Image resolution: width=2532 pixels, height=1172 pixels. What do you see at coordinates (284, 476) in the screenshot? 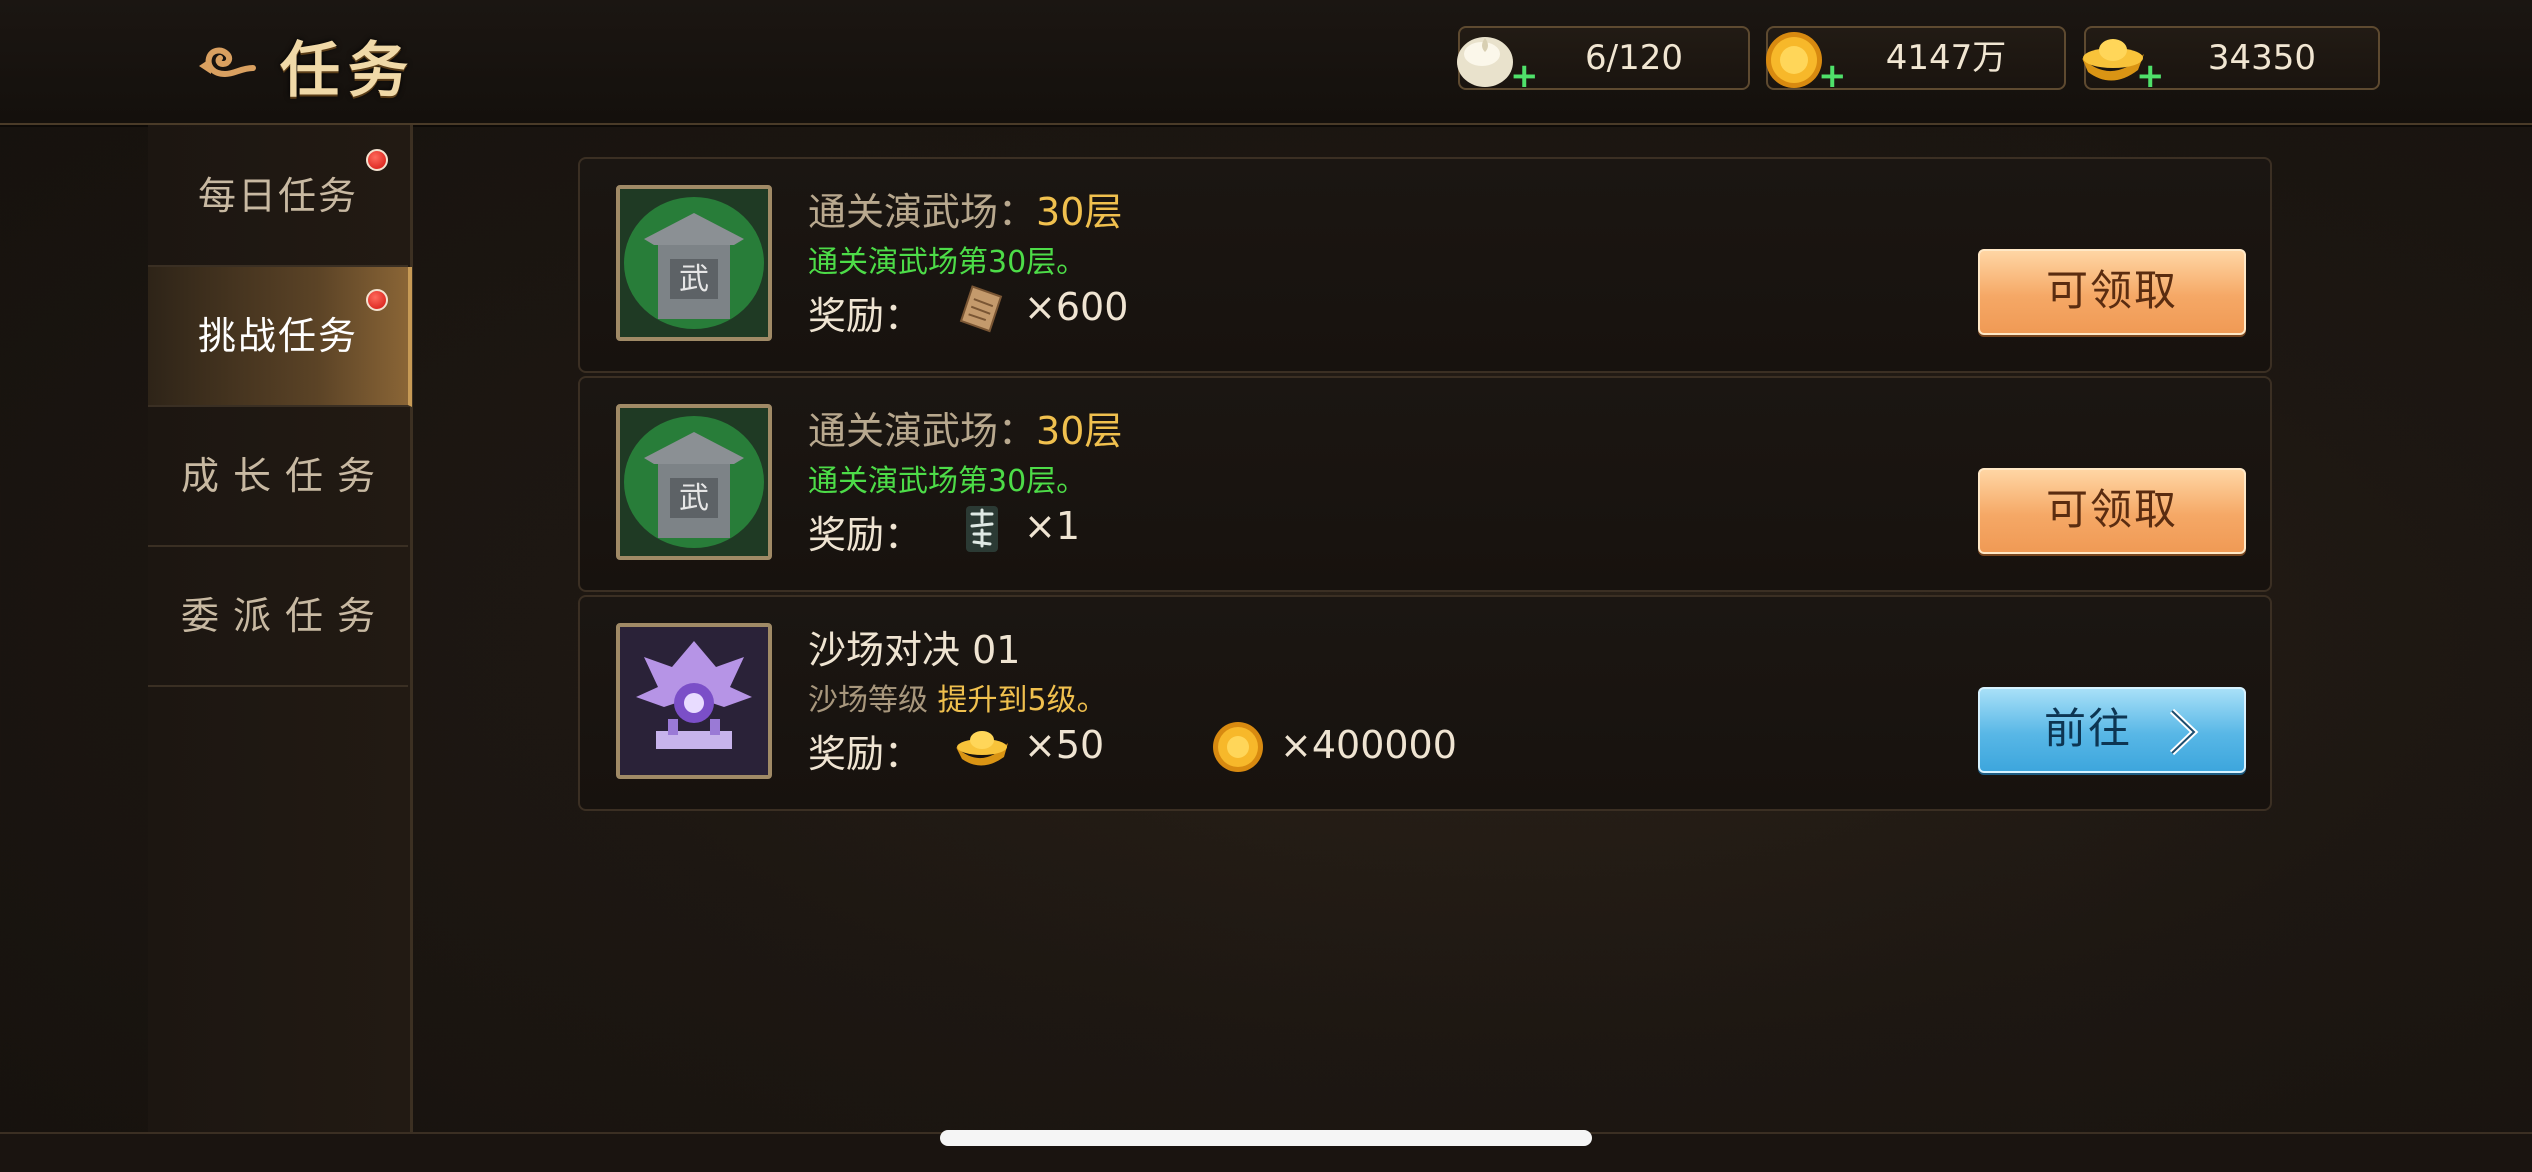
I see `tab-label: 成长任务` at bounding box center [284, 476].